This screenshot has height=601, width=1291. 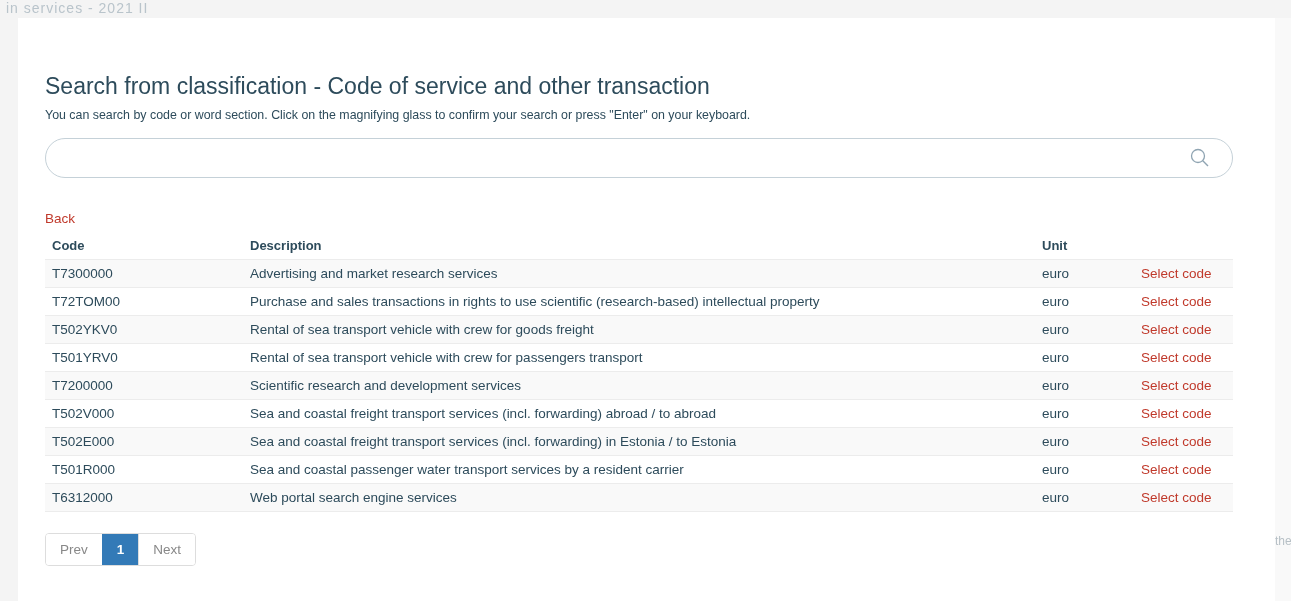 I want to click on pagination-button: 1, so click(x=120, y=549).